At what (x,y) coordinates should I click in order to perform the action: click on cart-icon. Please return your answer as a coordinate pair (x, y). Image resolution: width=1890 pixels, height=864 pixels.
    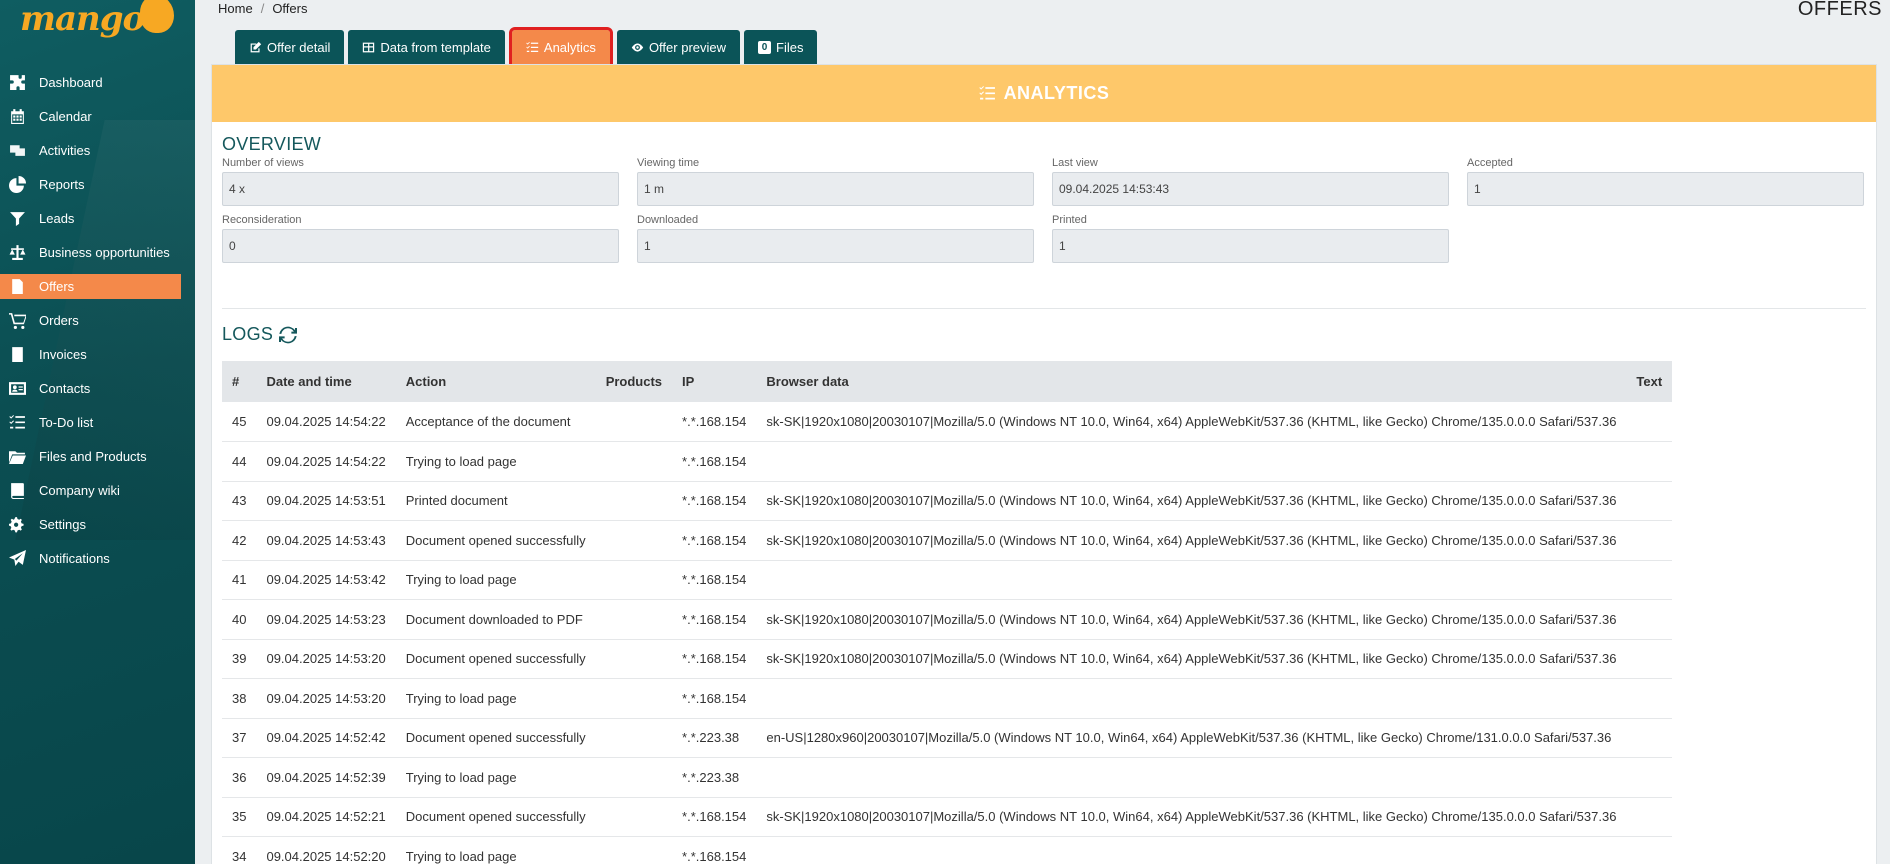
    Looking at the image, I should click on (17, 320).